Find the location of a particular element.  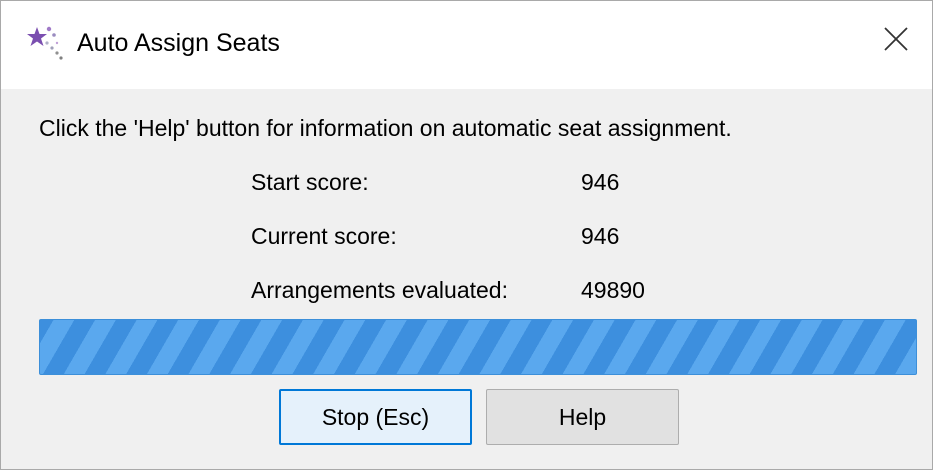

help-button: Help is located at coordinates (582, 417).